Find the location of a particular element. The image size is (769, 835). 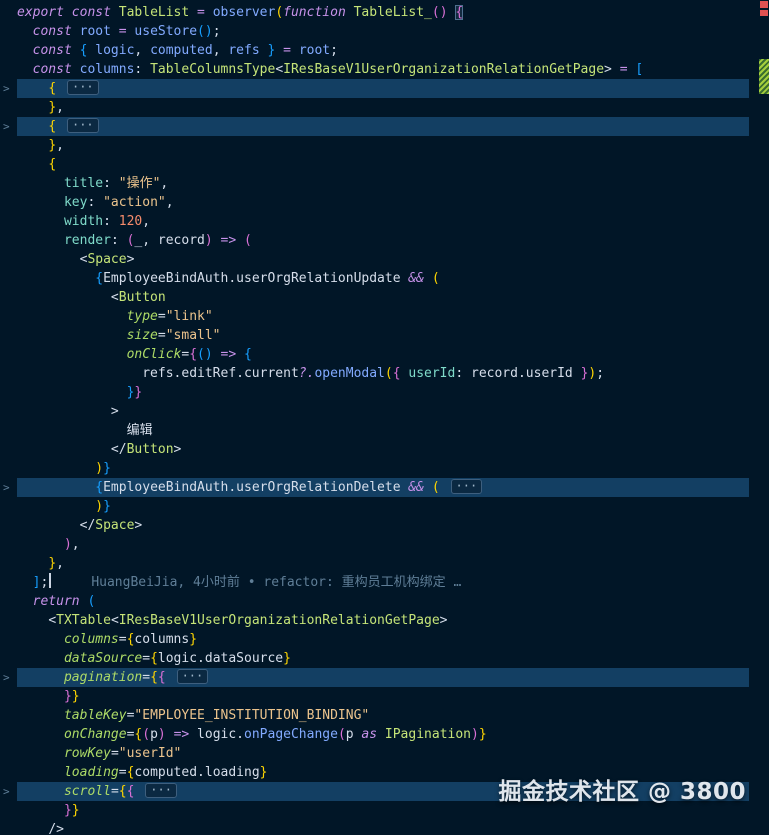

code-line: return ( is located at coordinates (384, 601).